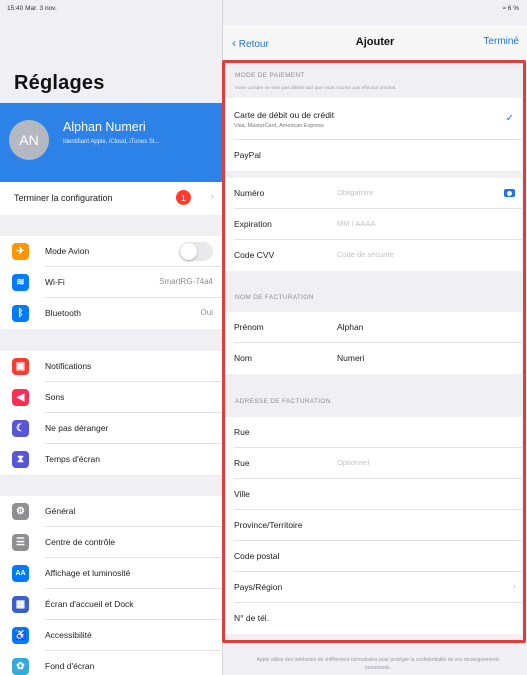 The image size is (527, 675). Describe the element at coordinates (20, 635) in the screenshot. I see `accessibility-icon: ♿` at that location.